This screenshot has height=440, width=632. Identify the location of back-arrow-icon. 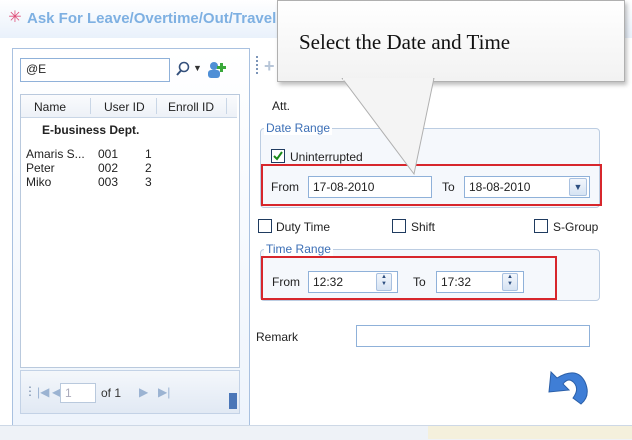
(568, 384).